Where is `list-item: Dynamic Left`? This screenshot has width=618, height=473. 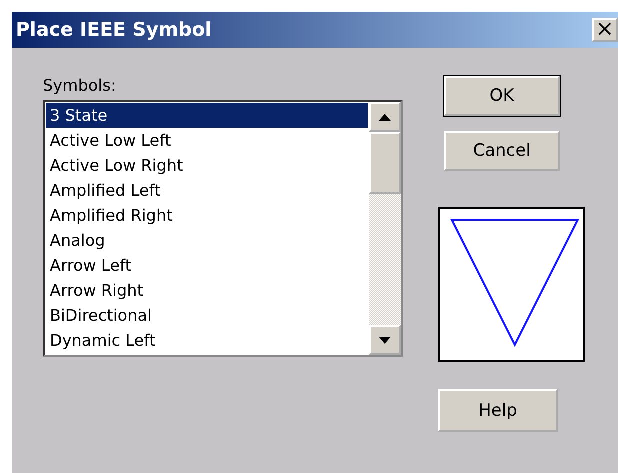
list-item: Dynamic Left is located at coordinates (207, 340).